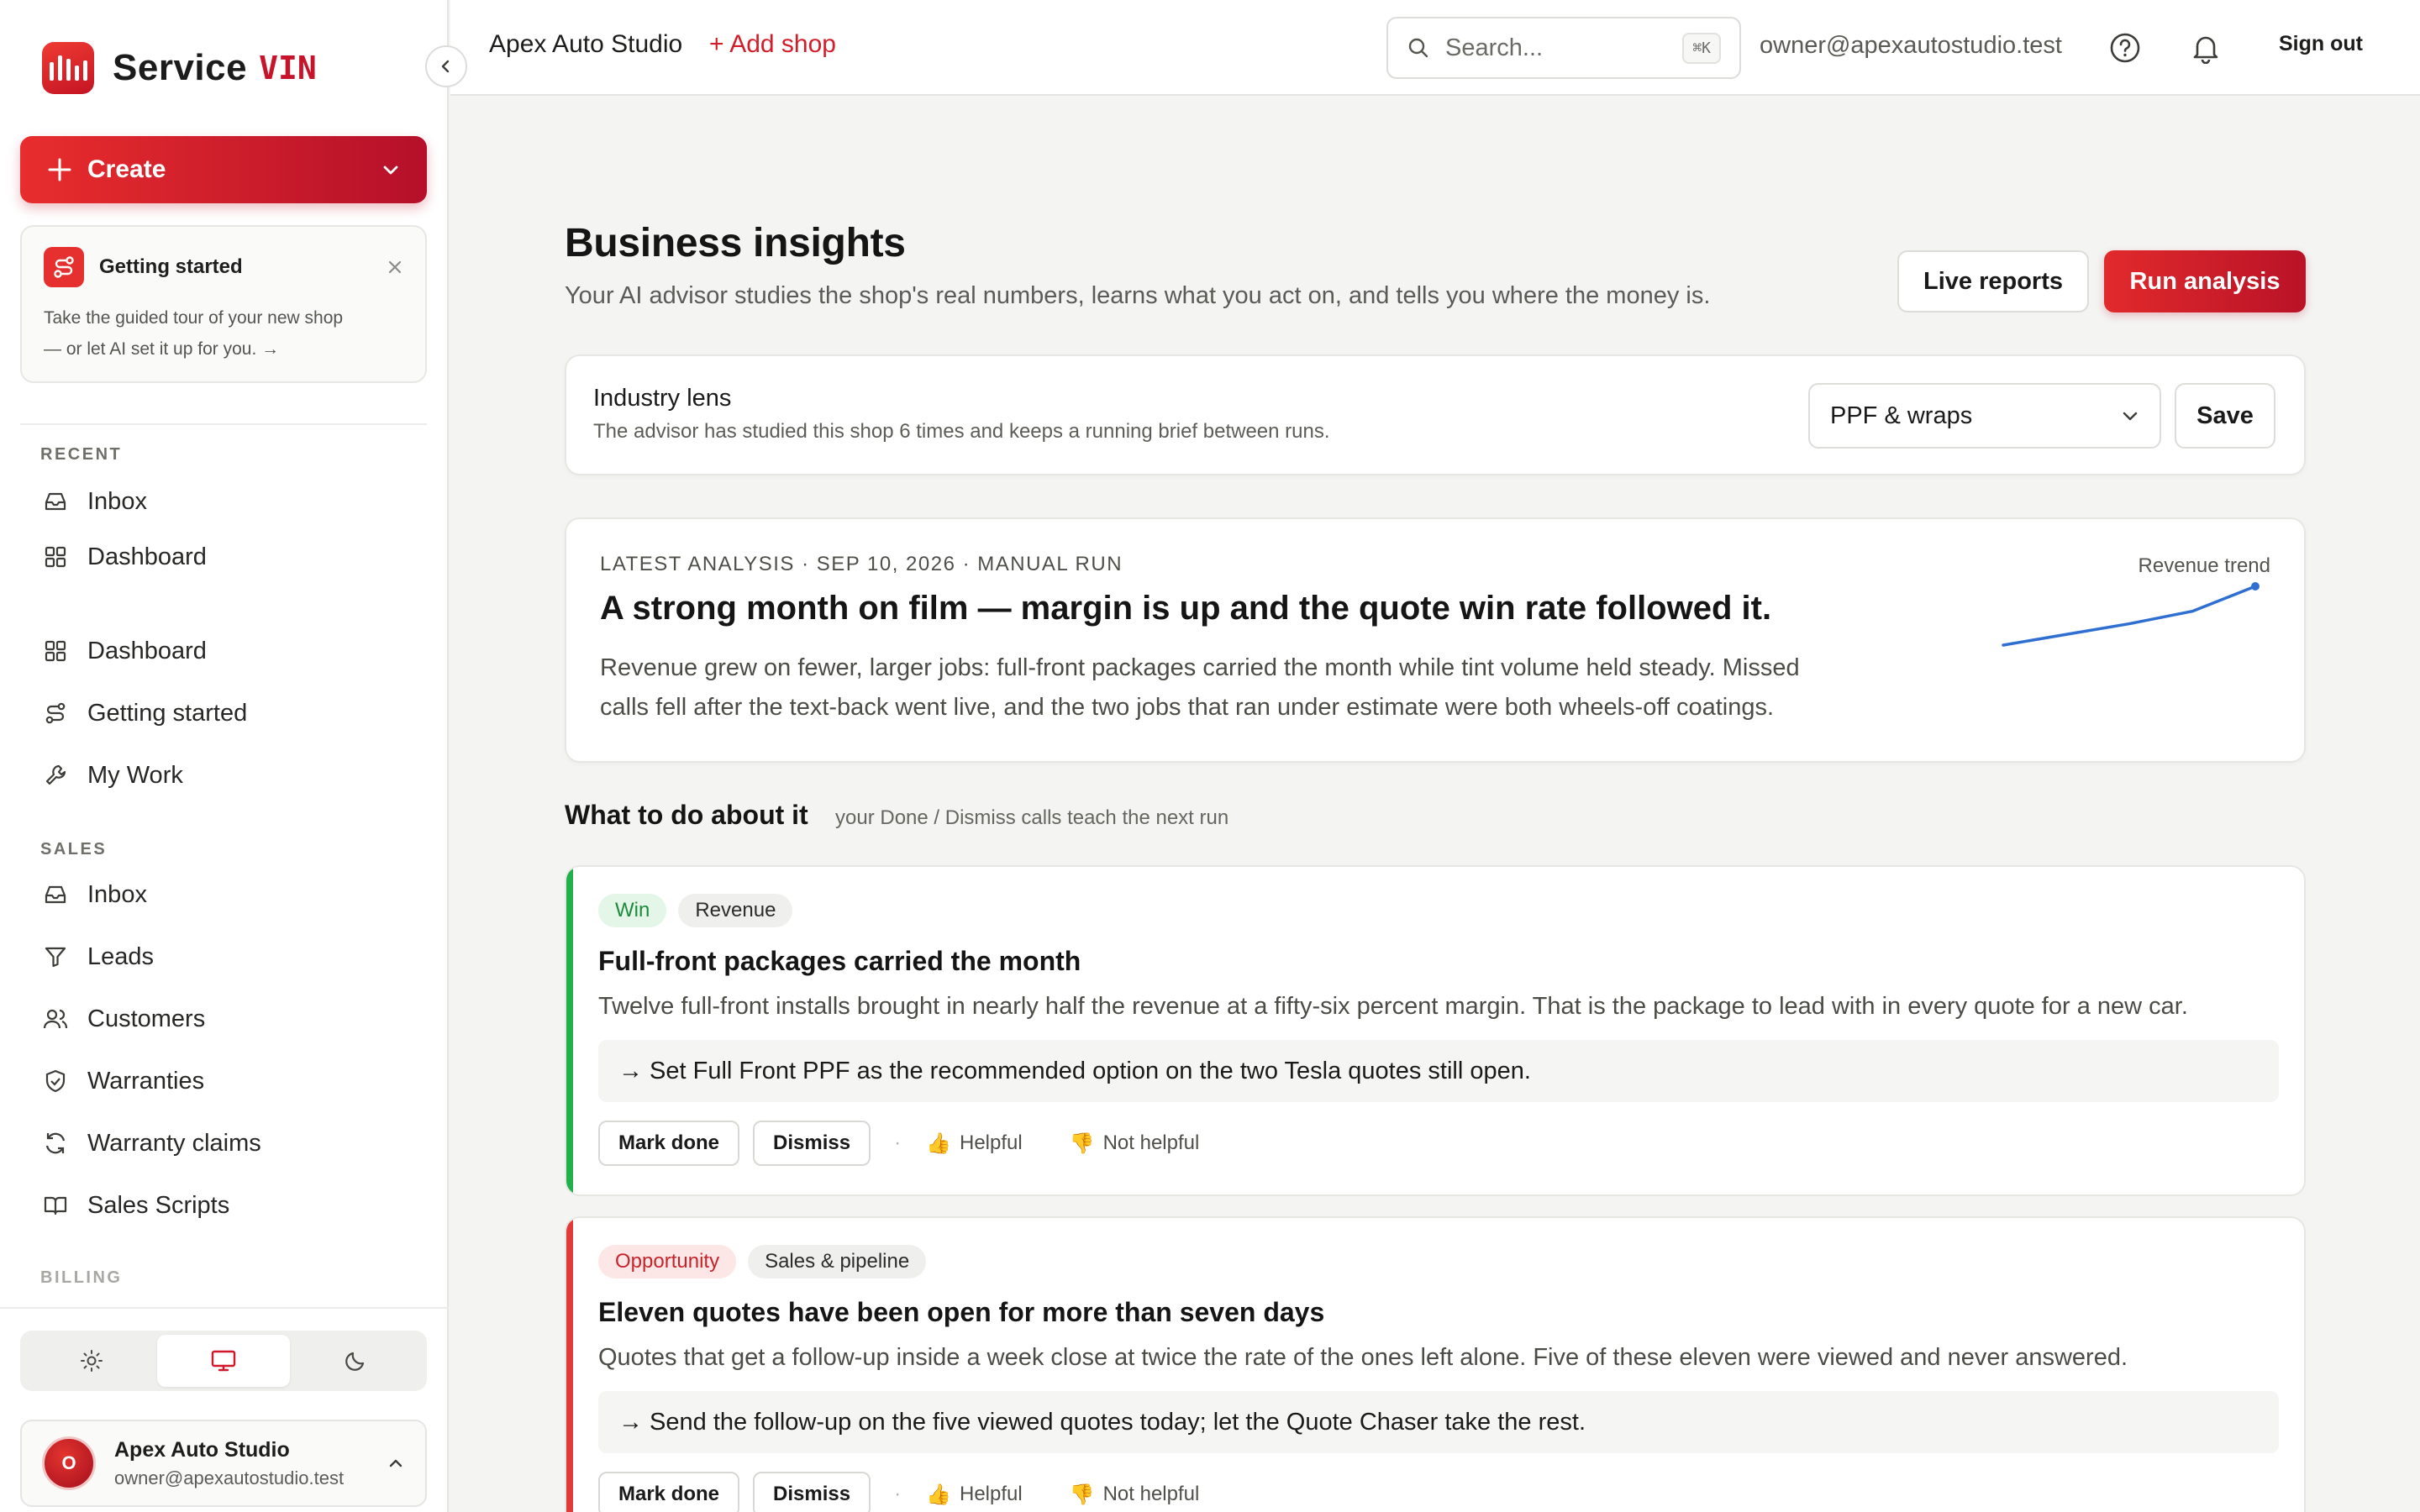 The height and width of the screenshot is (1512, 2420). What do you see at coordinates (94, 895) in the screenshot?
I see `sidebar-item-sales-inbox: Inbox` at bounding box center [94, 895].